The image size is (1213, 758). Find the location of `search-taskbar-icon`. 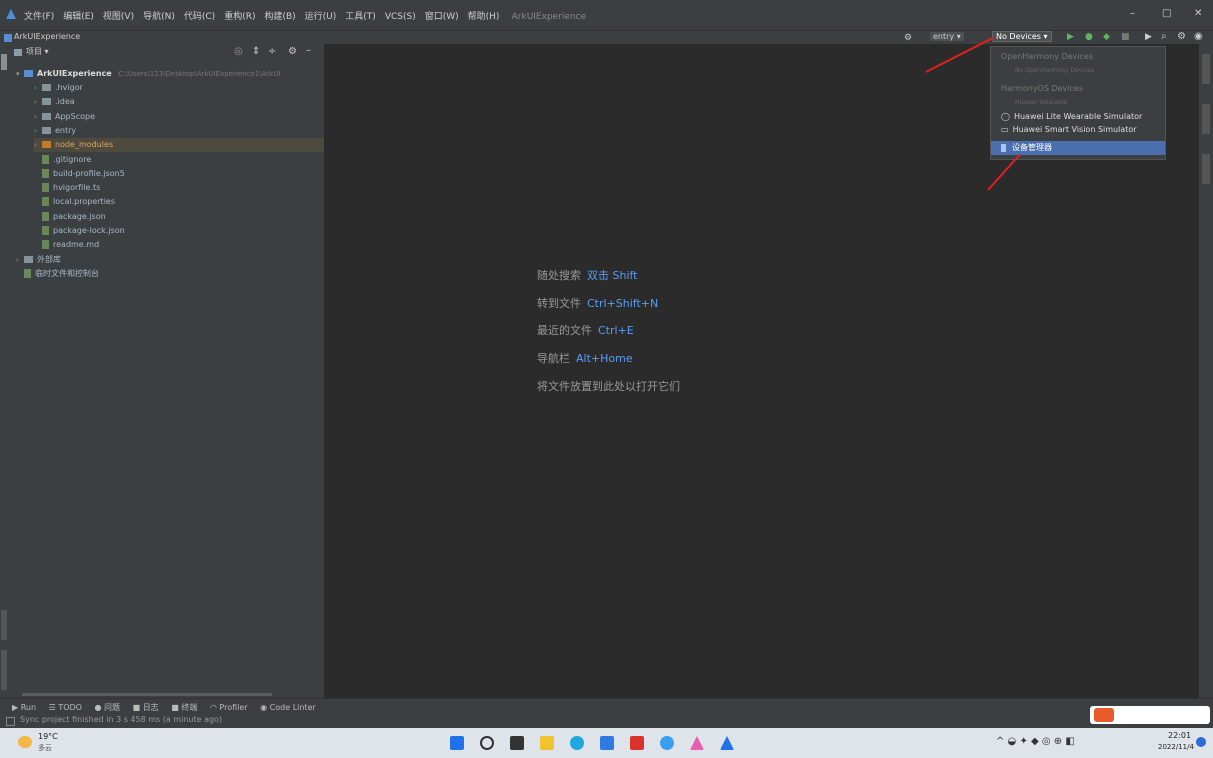

search-taskbar-icon is located at coordinates (487, 743).